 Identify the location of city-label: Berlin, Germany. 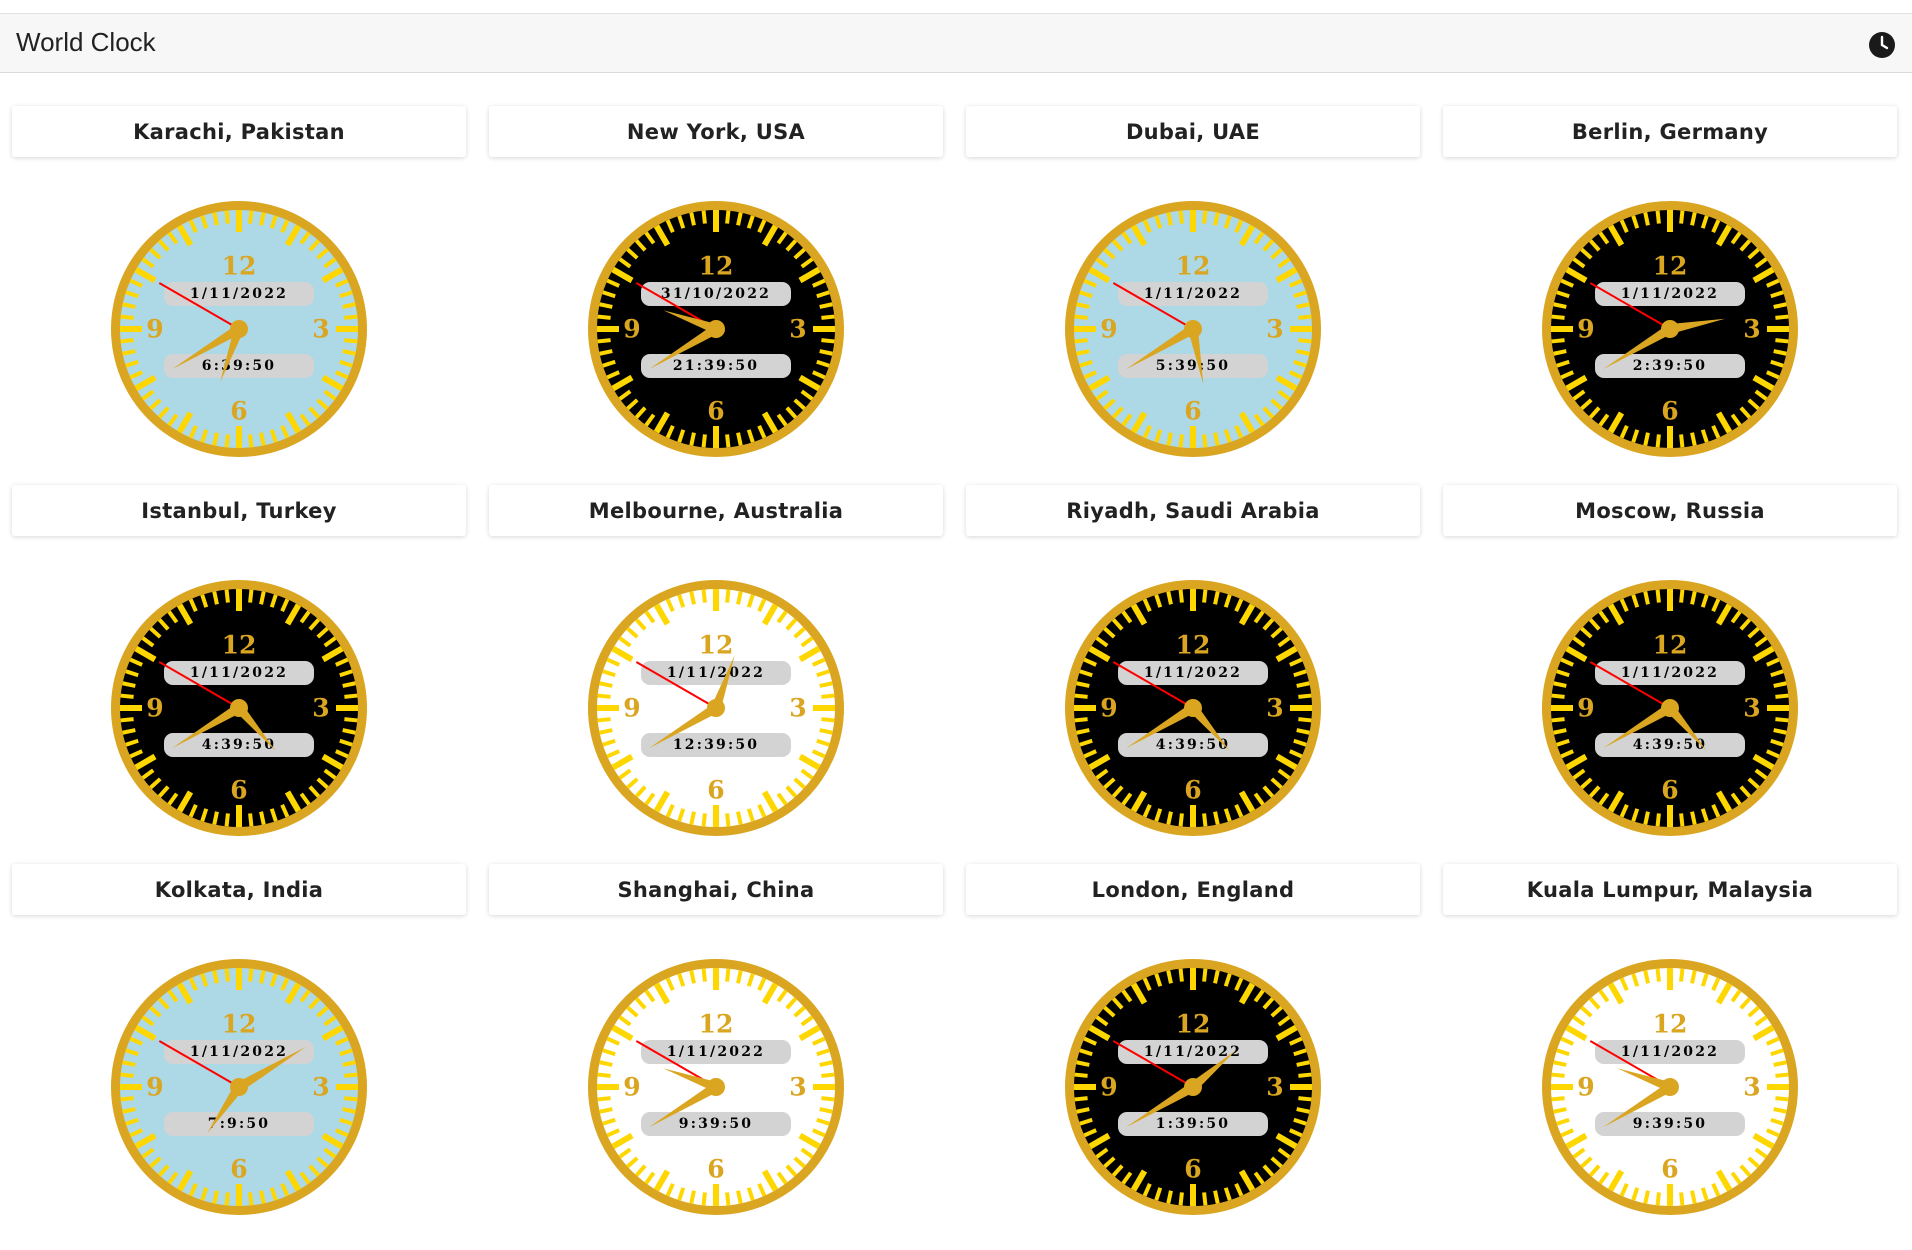
(1670, 131).